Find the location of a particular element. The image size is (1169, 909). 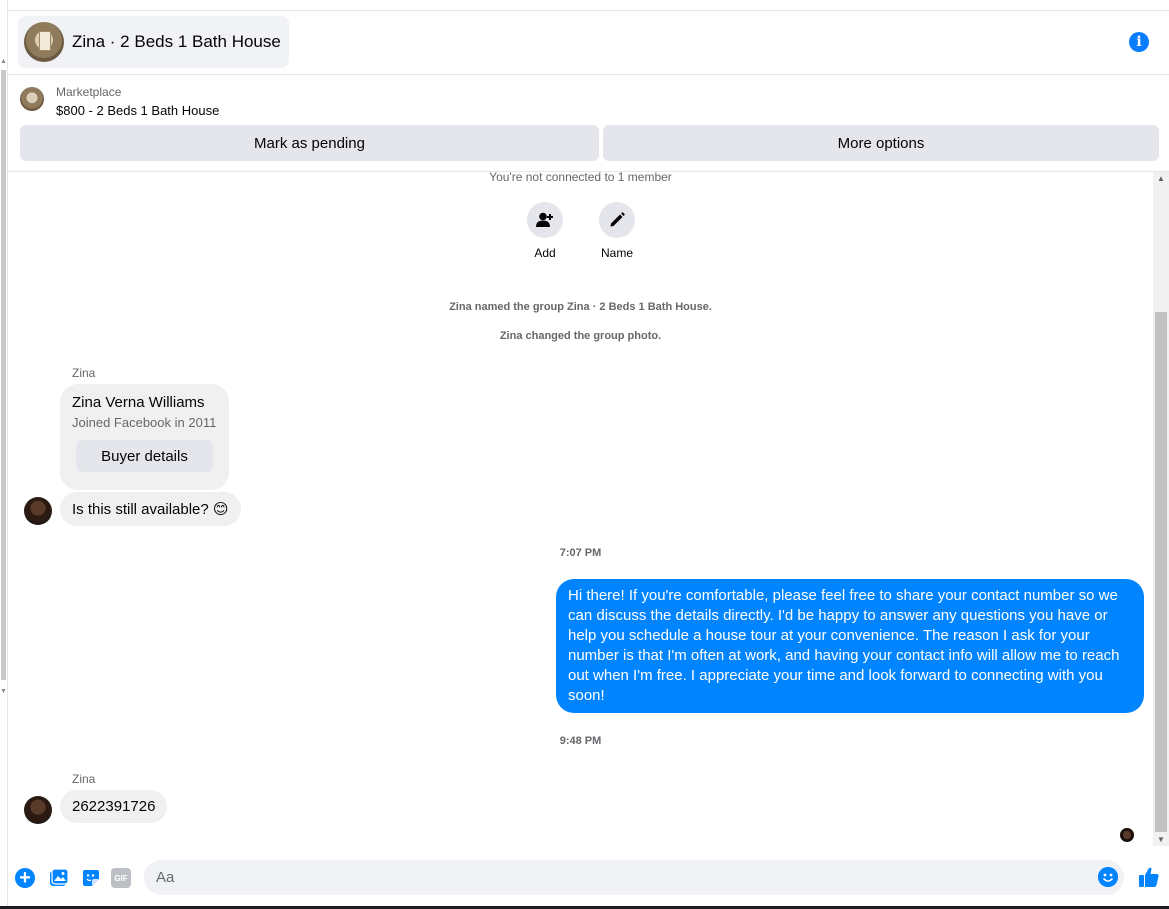

system-note: Zina changed the group photo. is located at coordinates (580, 336).